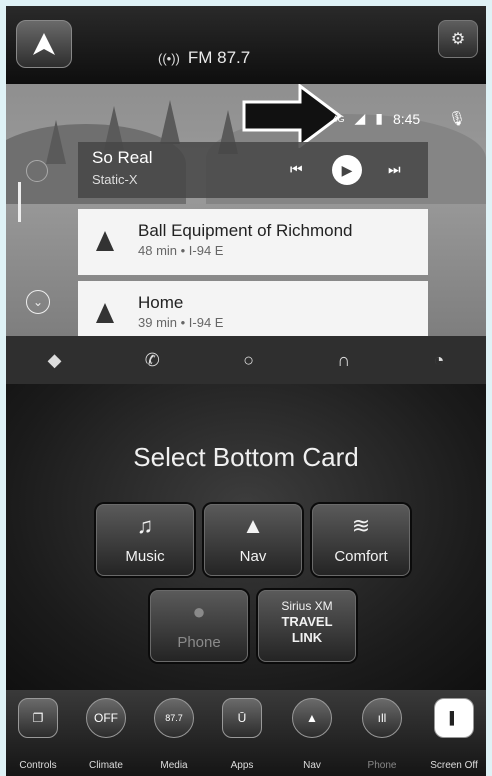 Image resolution: width=492 pixels, height=776 pixels. Describe the element at coordinates (245, 230) in the screenshot. I see `destination-name: Ball Equipment of Richmond` at that location.